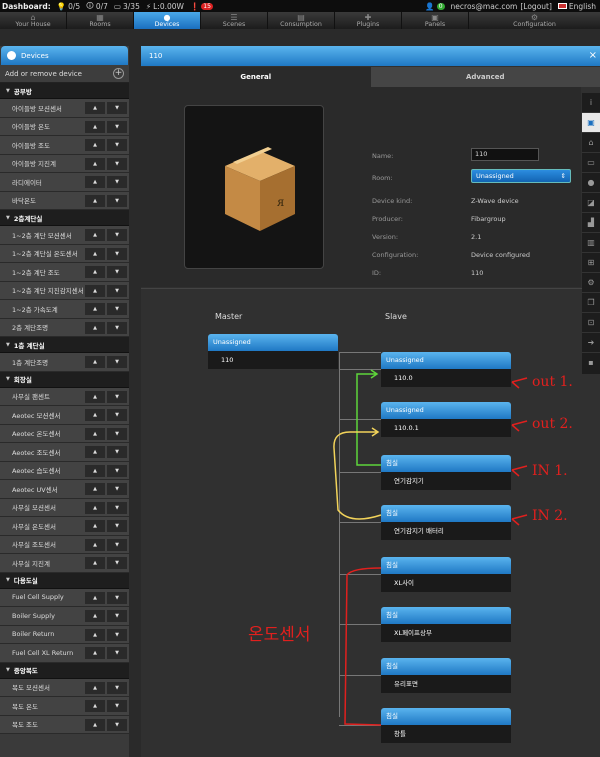  I want to click on power-status: ⚡ L:0.00W, so click(165, 6).